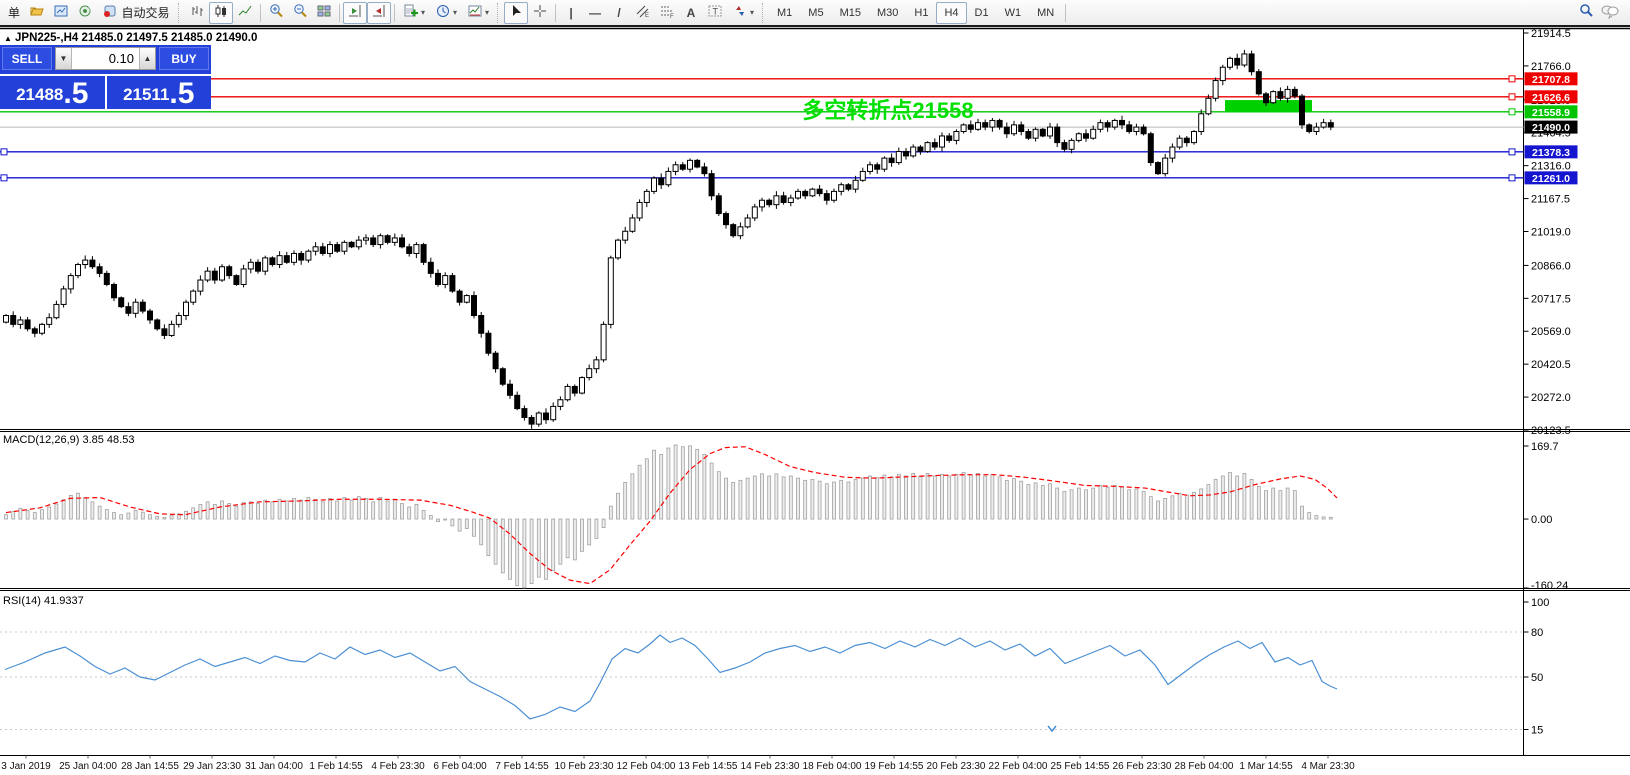  What do you see at coordinates (245, 13) in the screenshot?
I see `line-chart-button` at bounding box center [245, 13].